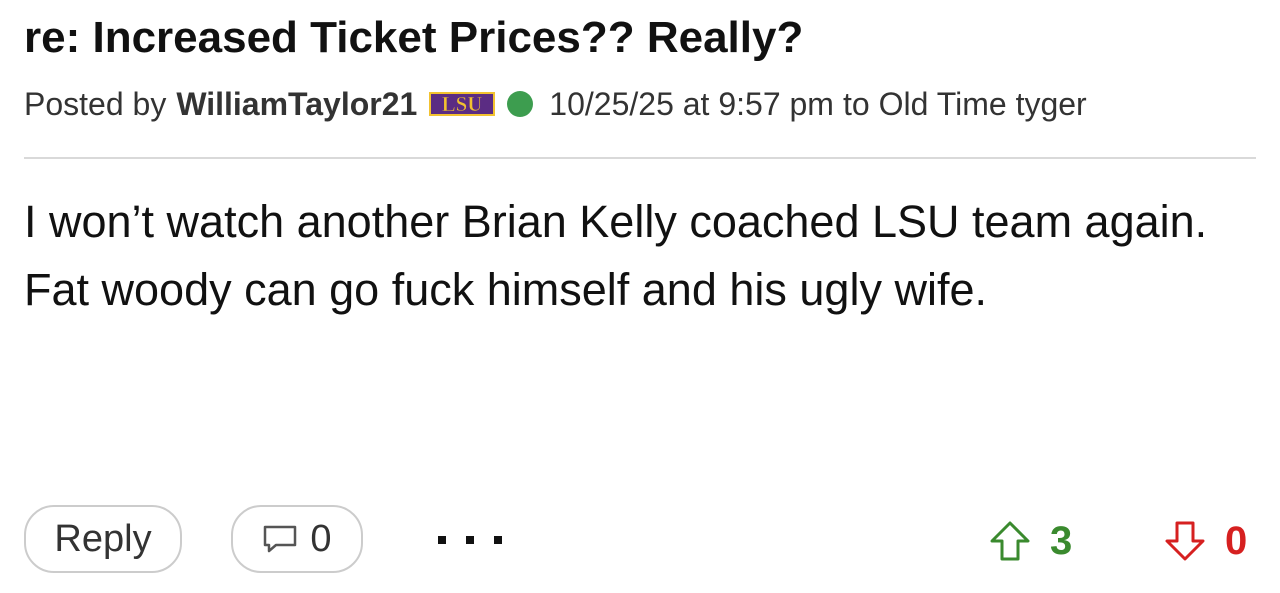  I want to click on upvote-button: 3, so click(1030, 541).